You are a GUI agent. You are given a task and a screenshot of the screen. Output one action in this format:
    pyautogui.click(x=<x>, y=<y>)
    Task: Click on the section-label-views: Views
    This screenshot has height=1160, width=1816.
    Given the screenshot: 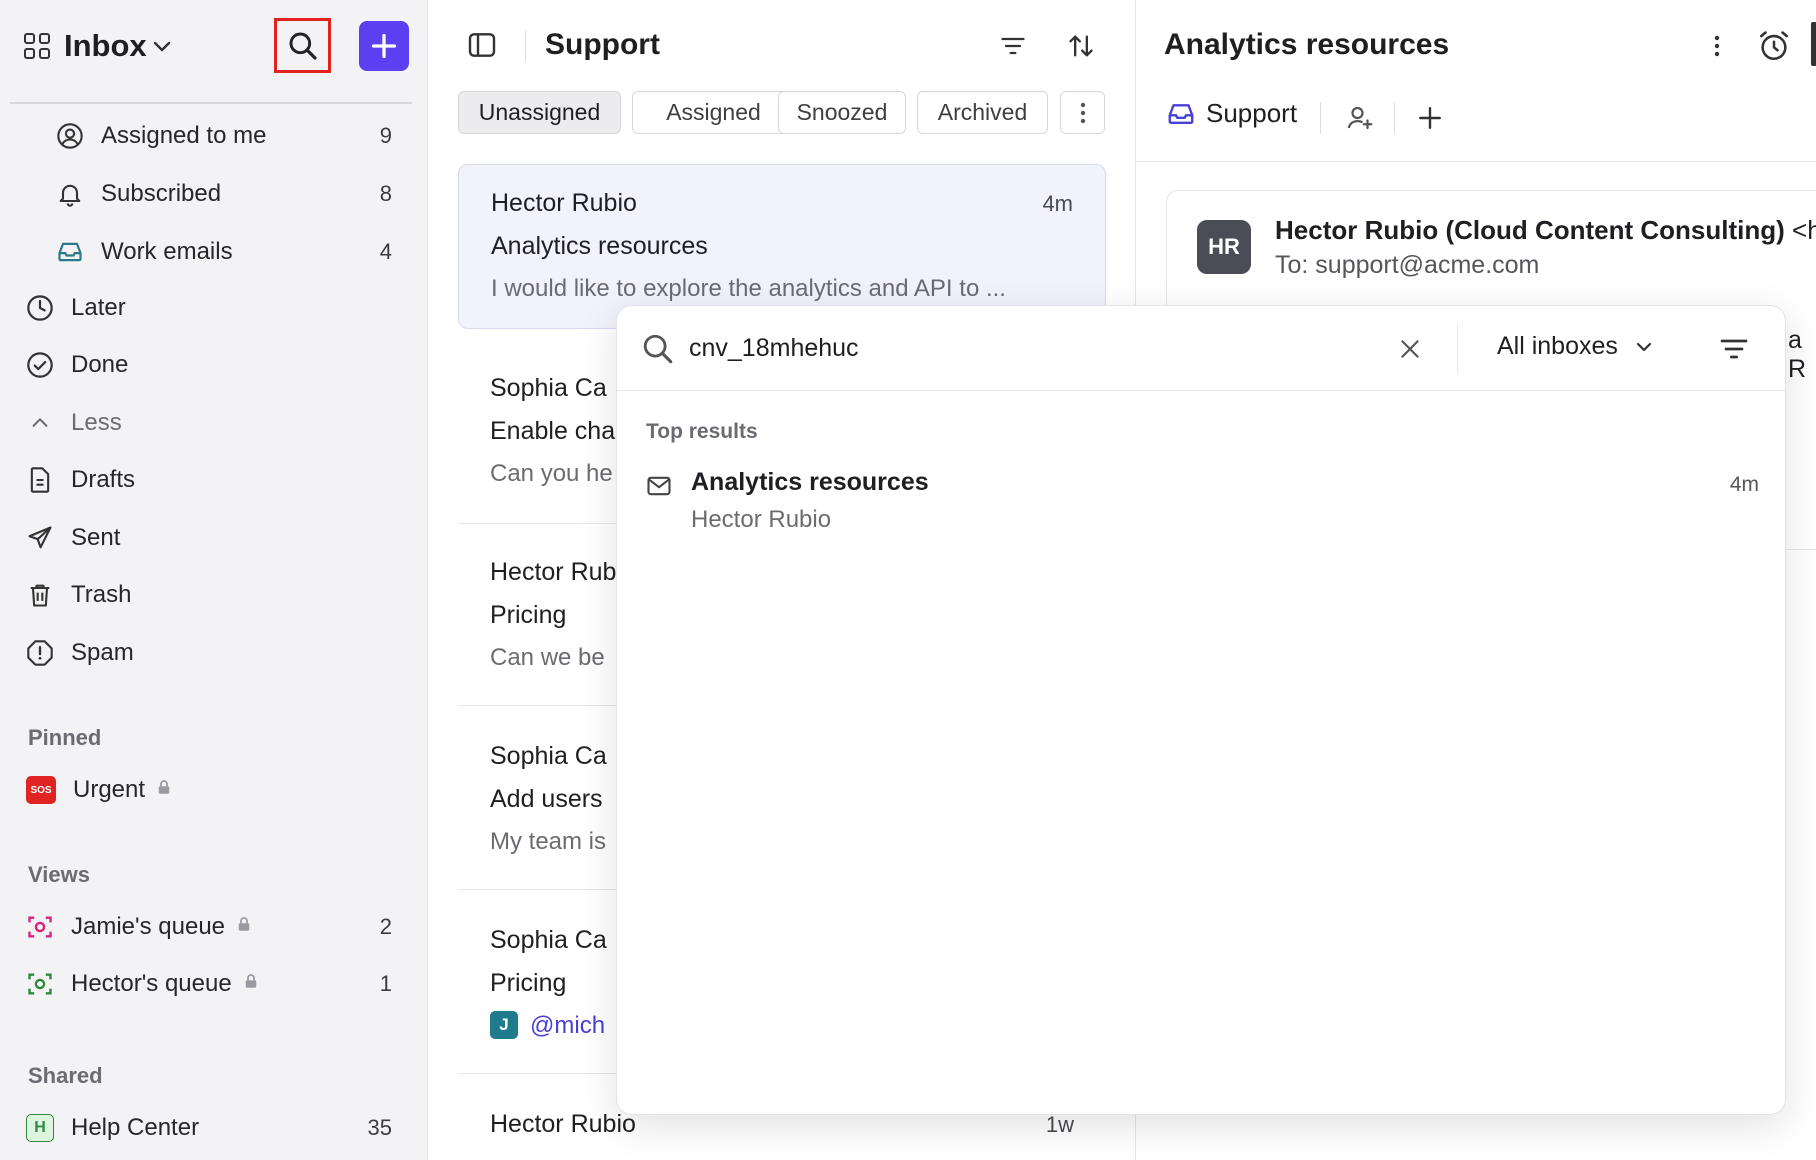 What is the action you would take?
    pyautogui.click(x=59, y=874)
    